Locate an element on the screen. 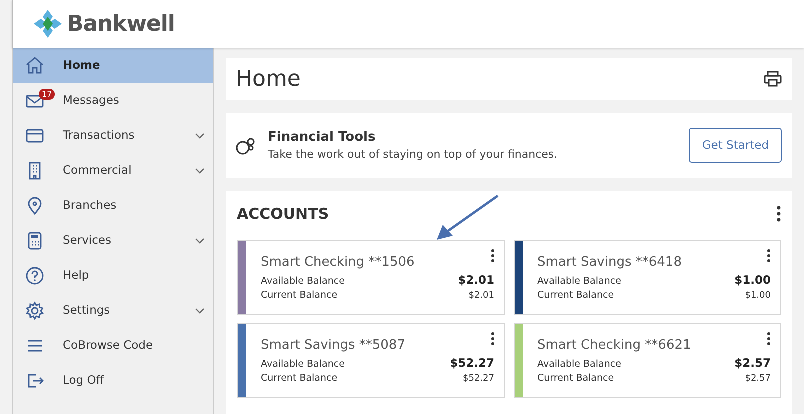 The height and width of the screenshot is (414, 804). account-card: Smart Savings **6418 Available Balance $1.00 Current Balance $1.00 is located at coordinates (647, 277).